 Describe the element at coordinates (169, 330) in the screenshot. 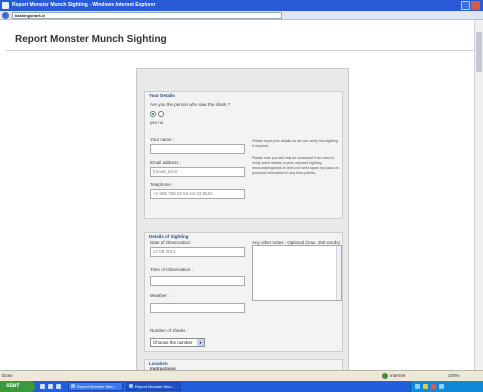

I see `sharks-label: Number of sharks :` at that location.